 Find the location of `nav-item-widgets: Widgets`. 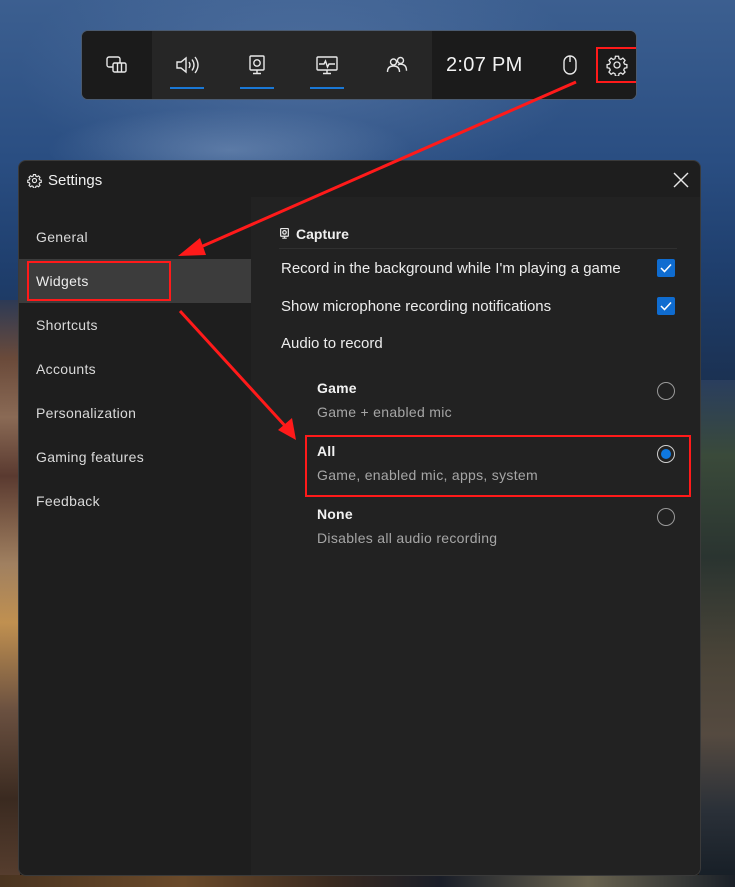

nav-item-widgets: Widgets is located at coordinates (135, 281).